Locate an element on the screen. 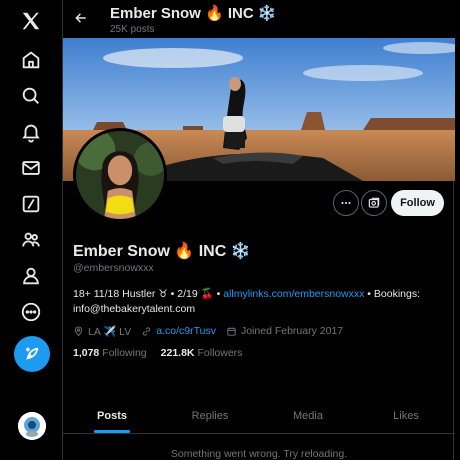 Image resolution: width=460 pixels, height=460 pixels. avatar-image is located at coordinates (32, 426).